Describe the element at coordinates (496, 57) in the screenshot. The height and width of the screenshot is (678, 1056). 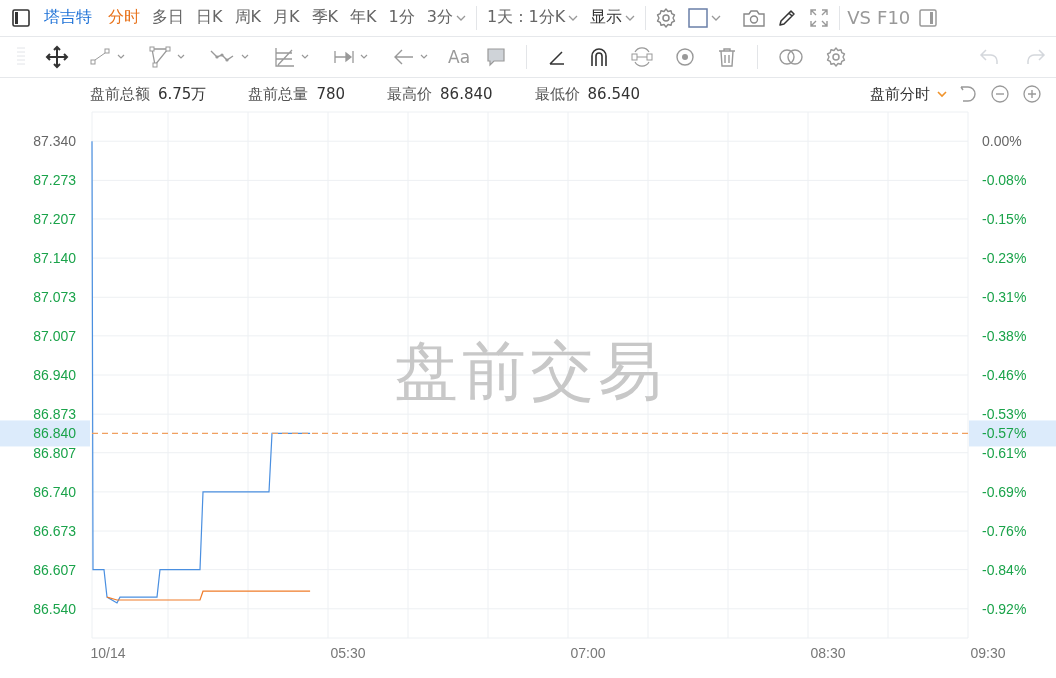
I see `comment-icon` at that location.